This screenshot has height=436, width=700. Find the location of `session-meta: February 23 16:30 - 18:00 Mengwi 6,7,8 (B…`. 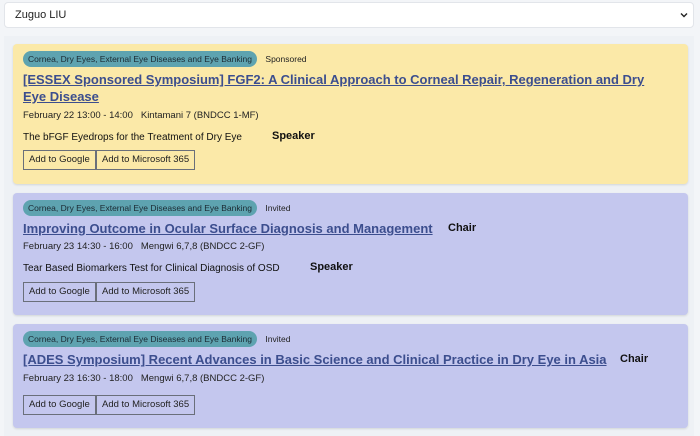

session-meta: February 23 16:30 - 18:00 Mengwi 6,7,8 (B… is located at coordinates (143, 378).